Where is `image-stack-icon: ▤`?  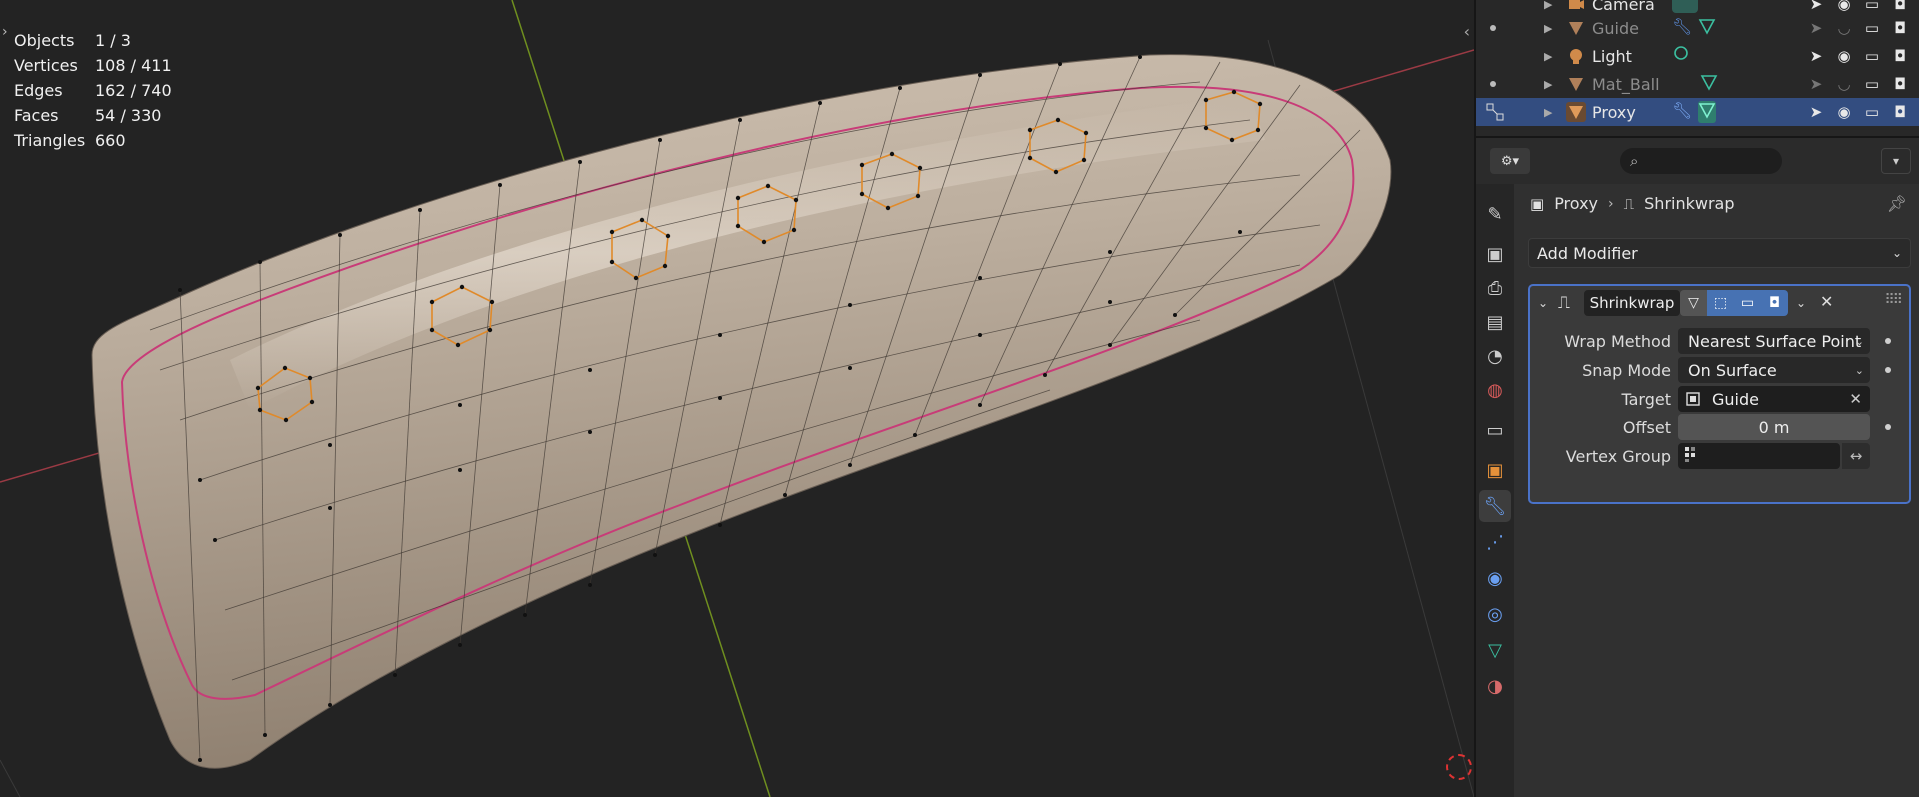
image-stack-icon: ▤ is located at coordinates (1495, 322).